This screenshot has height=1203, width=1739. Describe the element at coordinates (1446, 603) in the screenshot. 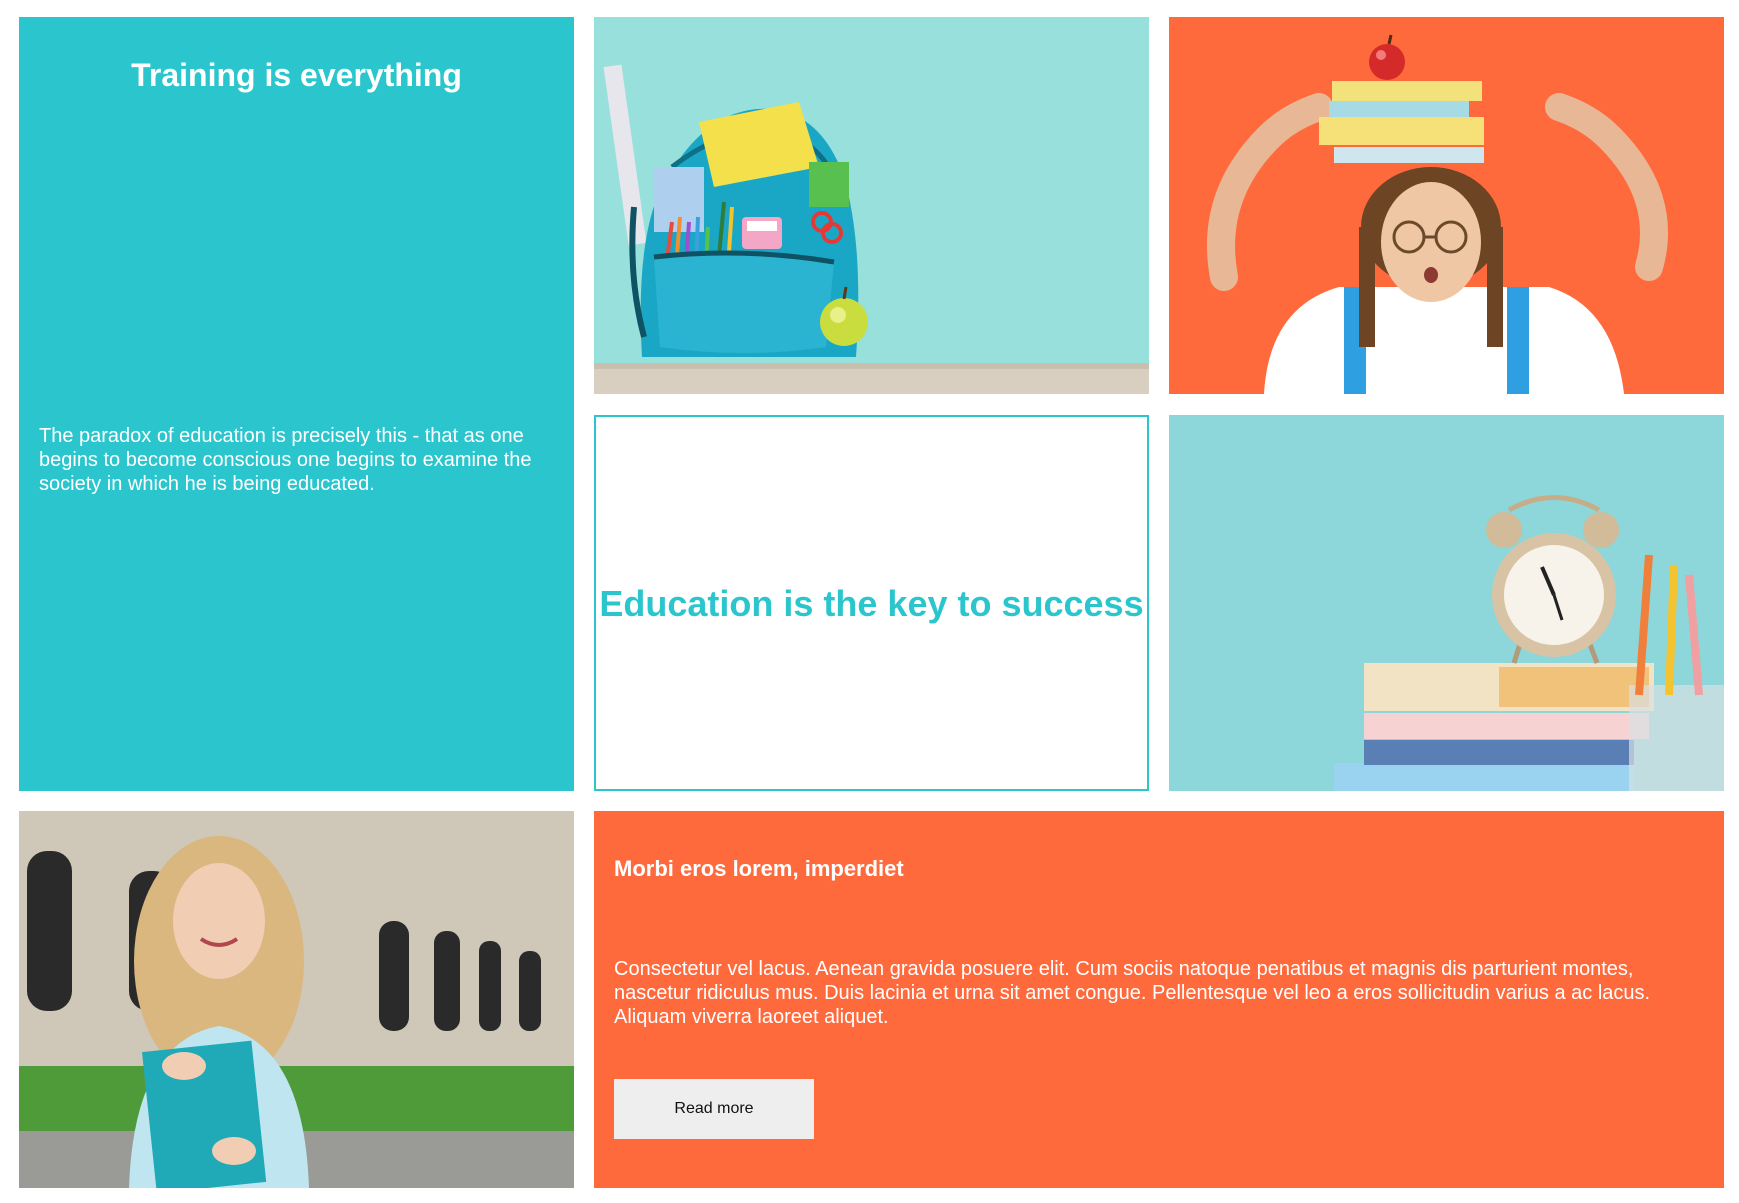

I see `clock-books-image` at that location.